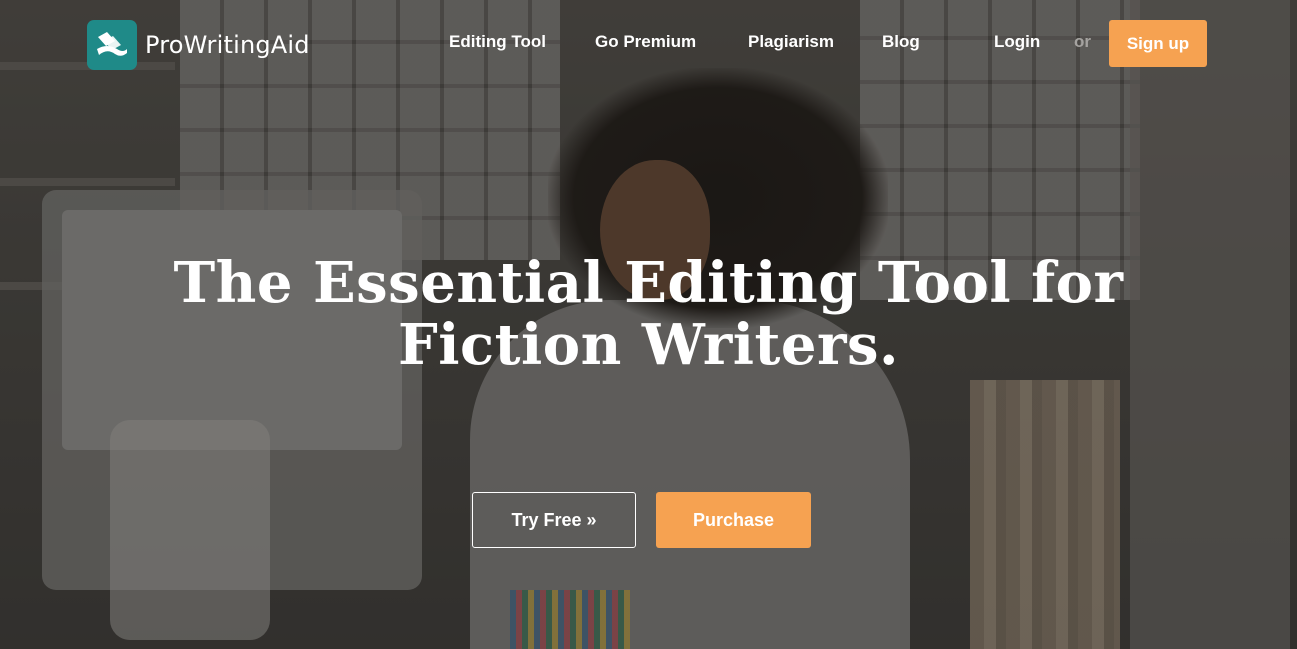 The image size is (1297, 649). I want to click on brand-name: ProWritingAid, so click(227, 45).